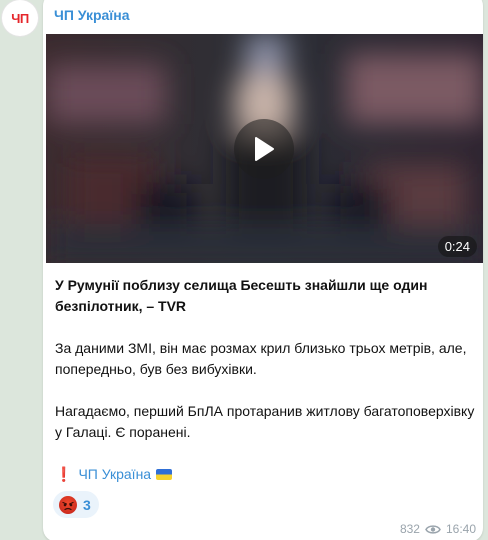  What do you see at coordinates (68, 504) in the screenshot?
I see `angry-face-icon` at bounding box center [68, 504].